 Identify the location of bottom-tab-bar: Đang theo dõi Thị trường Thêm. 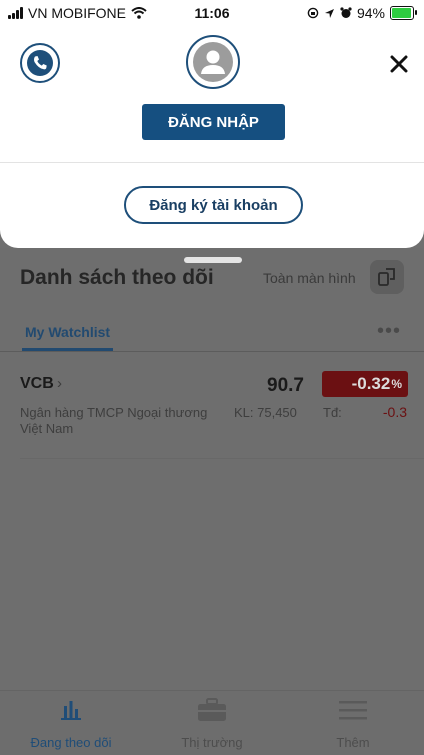
(212, 722).